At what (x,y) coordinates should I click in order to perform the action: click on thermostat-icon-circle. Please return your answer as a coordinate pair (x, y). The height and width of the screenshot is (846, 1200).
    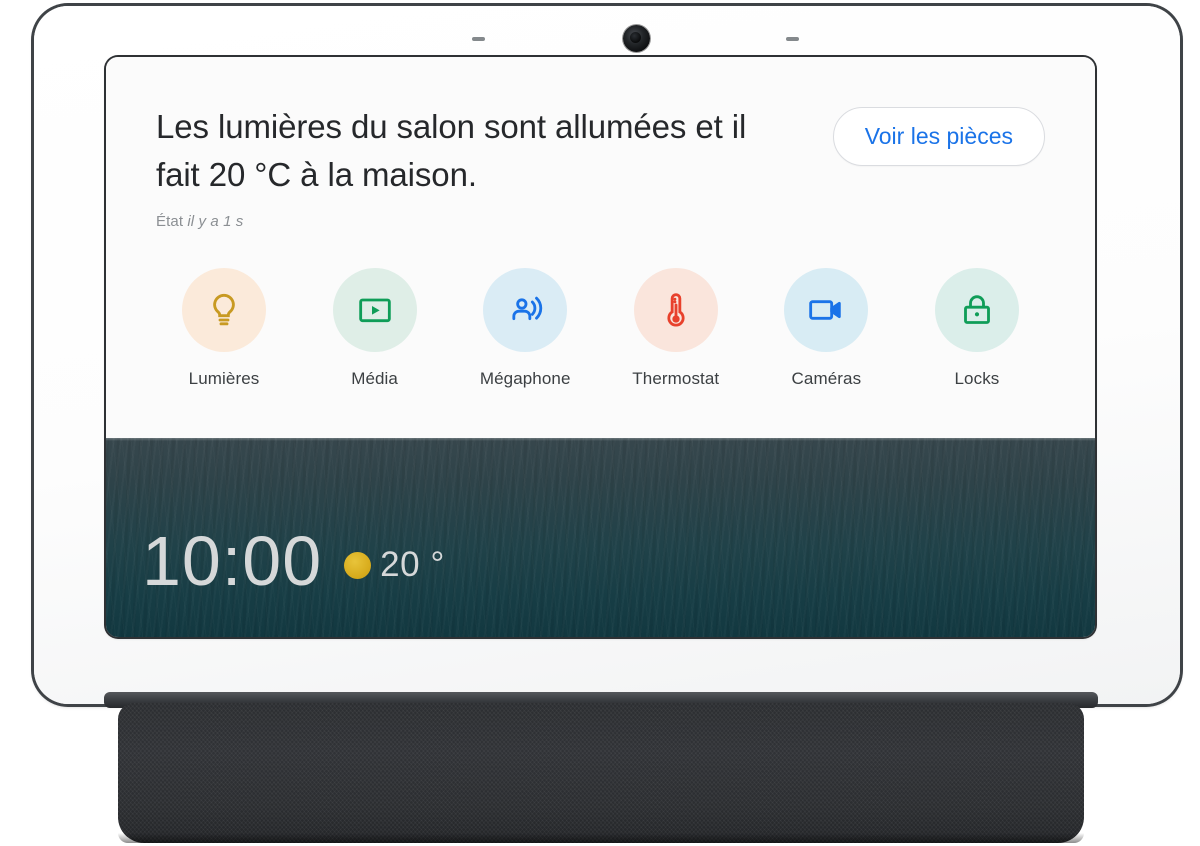
    Looking at the image, I should click on (675, 310).